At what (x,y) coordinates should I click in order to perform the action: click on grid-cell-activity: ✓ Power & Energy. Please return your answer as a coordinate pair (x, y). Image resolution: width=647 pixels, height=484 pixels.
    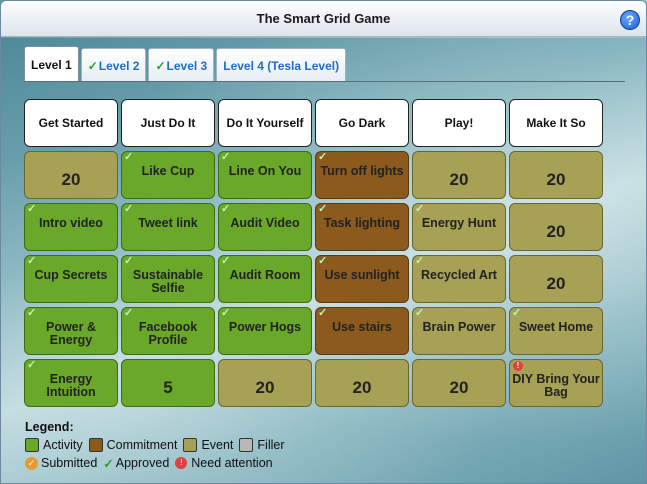
    Looking at the image, I should click on (71, 331).